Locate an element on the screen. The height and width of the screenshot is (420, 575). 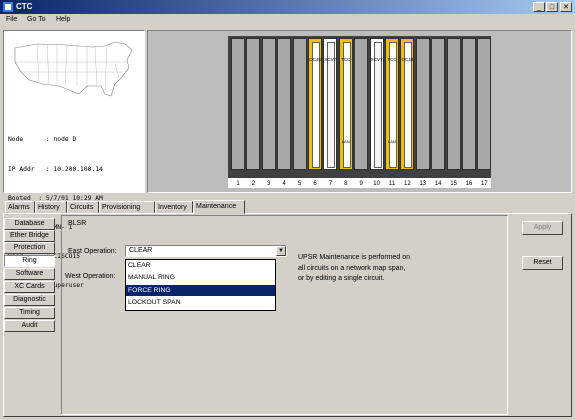
slot-number: 2 is located at coordinates (253, 184).